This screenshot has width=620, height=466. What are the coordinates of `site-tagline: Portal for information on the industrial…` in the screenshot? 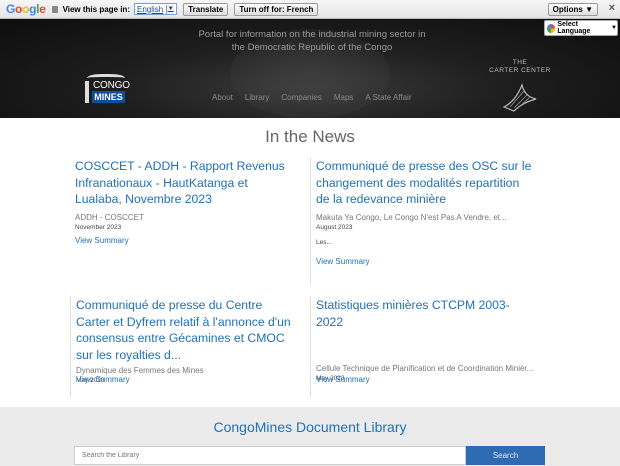 It's located at (312, 41).